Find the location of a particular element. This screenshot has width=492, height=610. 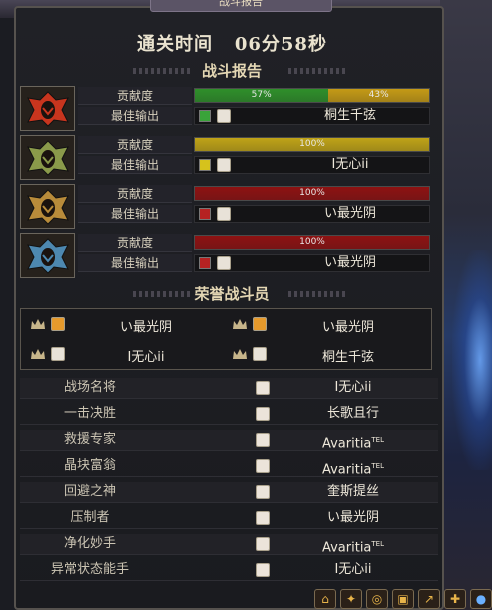

best-output-cell: I无心ii is located at coordinates (312, 165).